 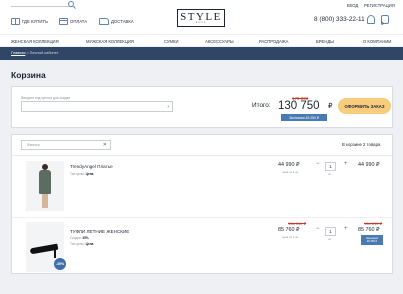 What do you see at coordinates (289, 230) in the screenshot?
I see `unit-price: 85 760 ₽` at bounding box center [289, 230].